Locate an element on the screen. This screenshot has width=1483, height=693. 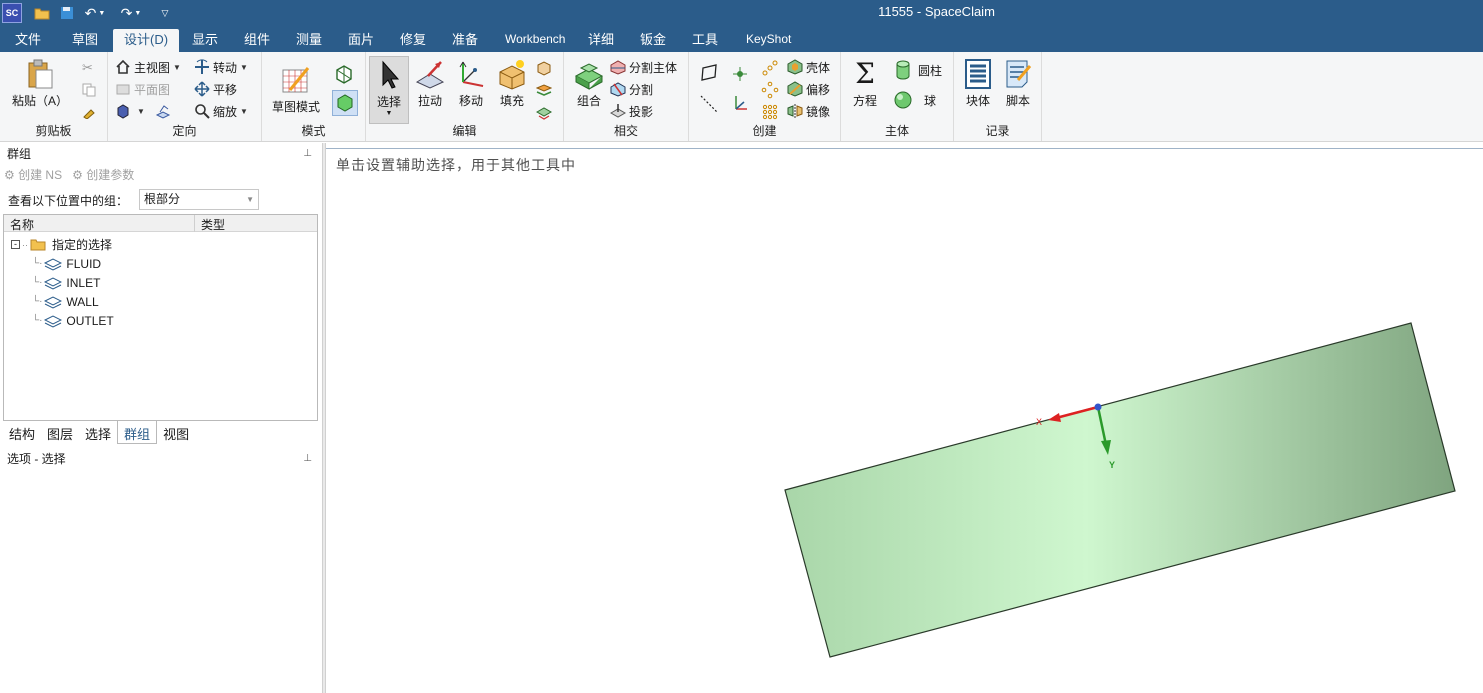
section-mode-icon is located at coordinates (344, 74).